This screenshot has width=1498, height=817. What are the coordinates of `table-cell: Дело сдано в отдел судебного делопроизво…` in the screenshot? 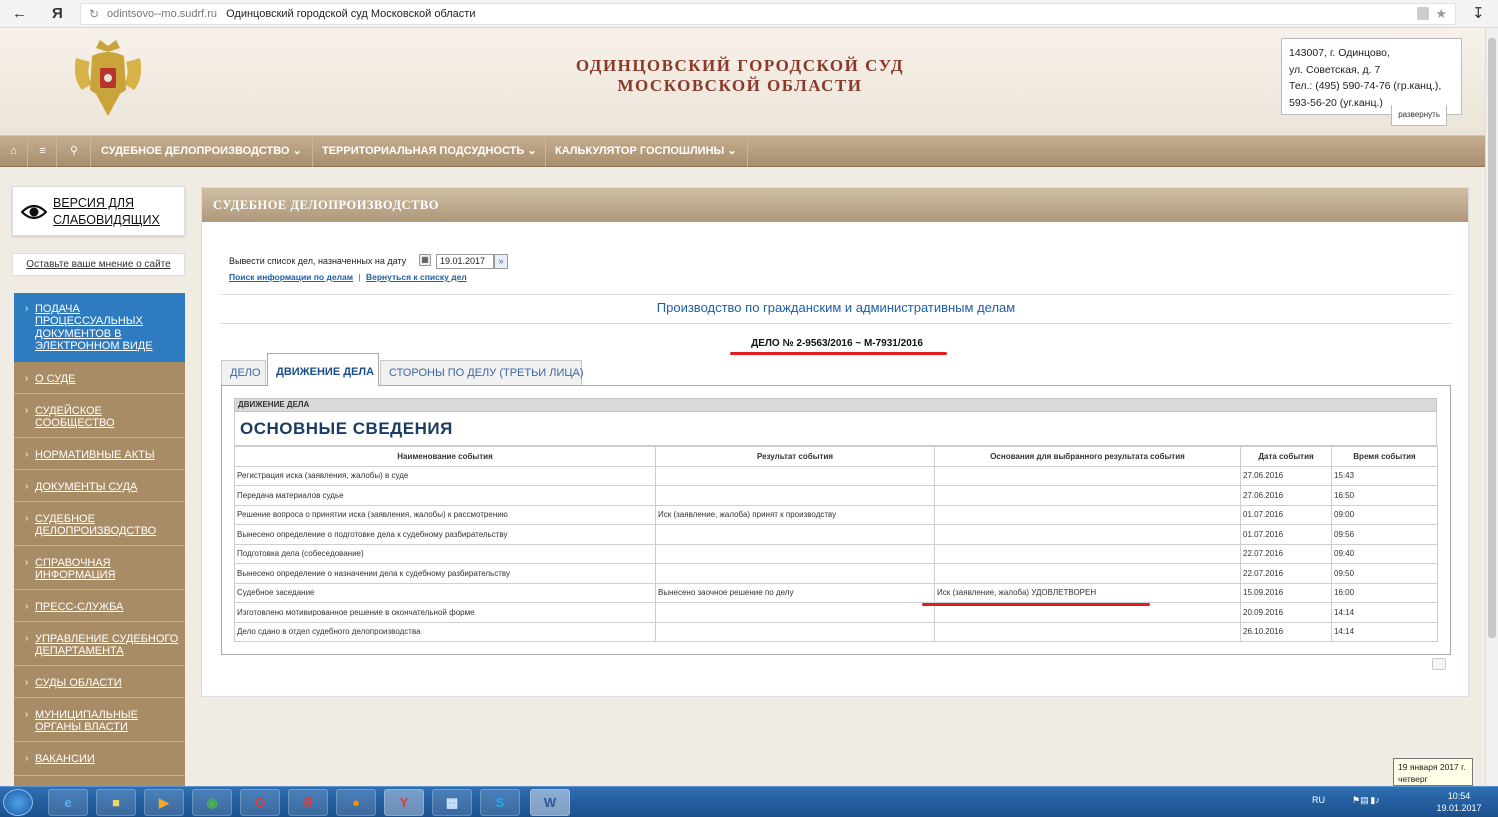 It's located at (445, 631).